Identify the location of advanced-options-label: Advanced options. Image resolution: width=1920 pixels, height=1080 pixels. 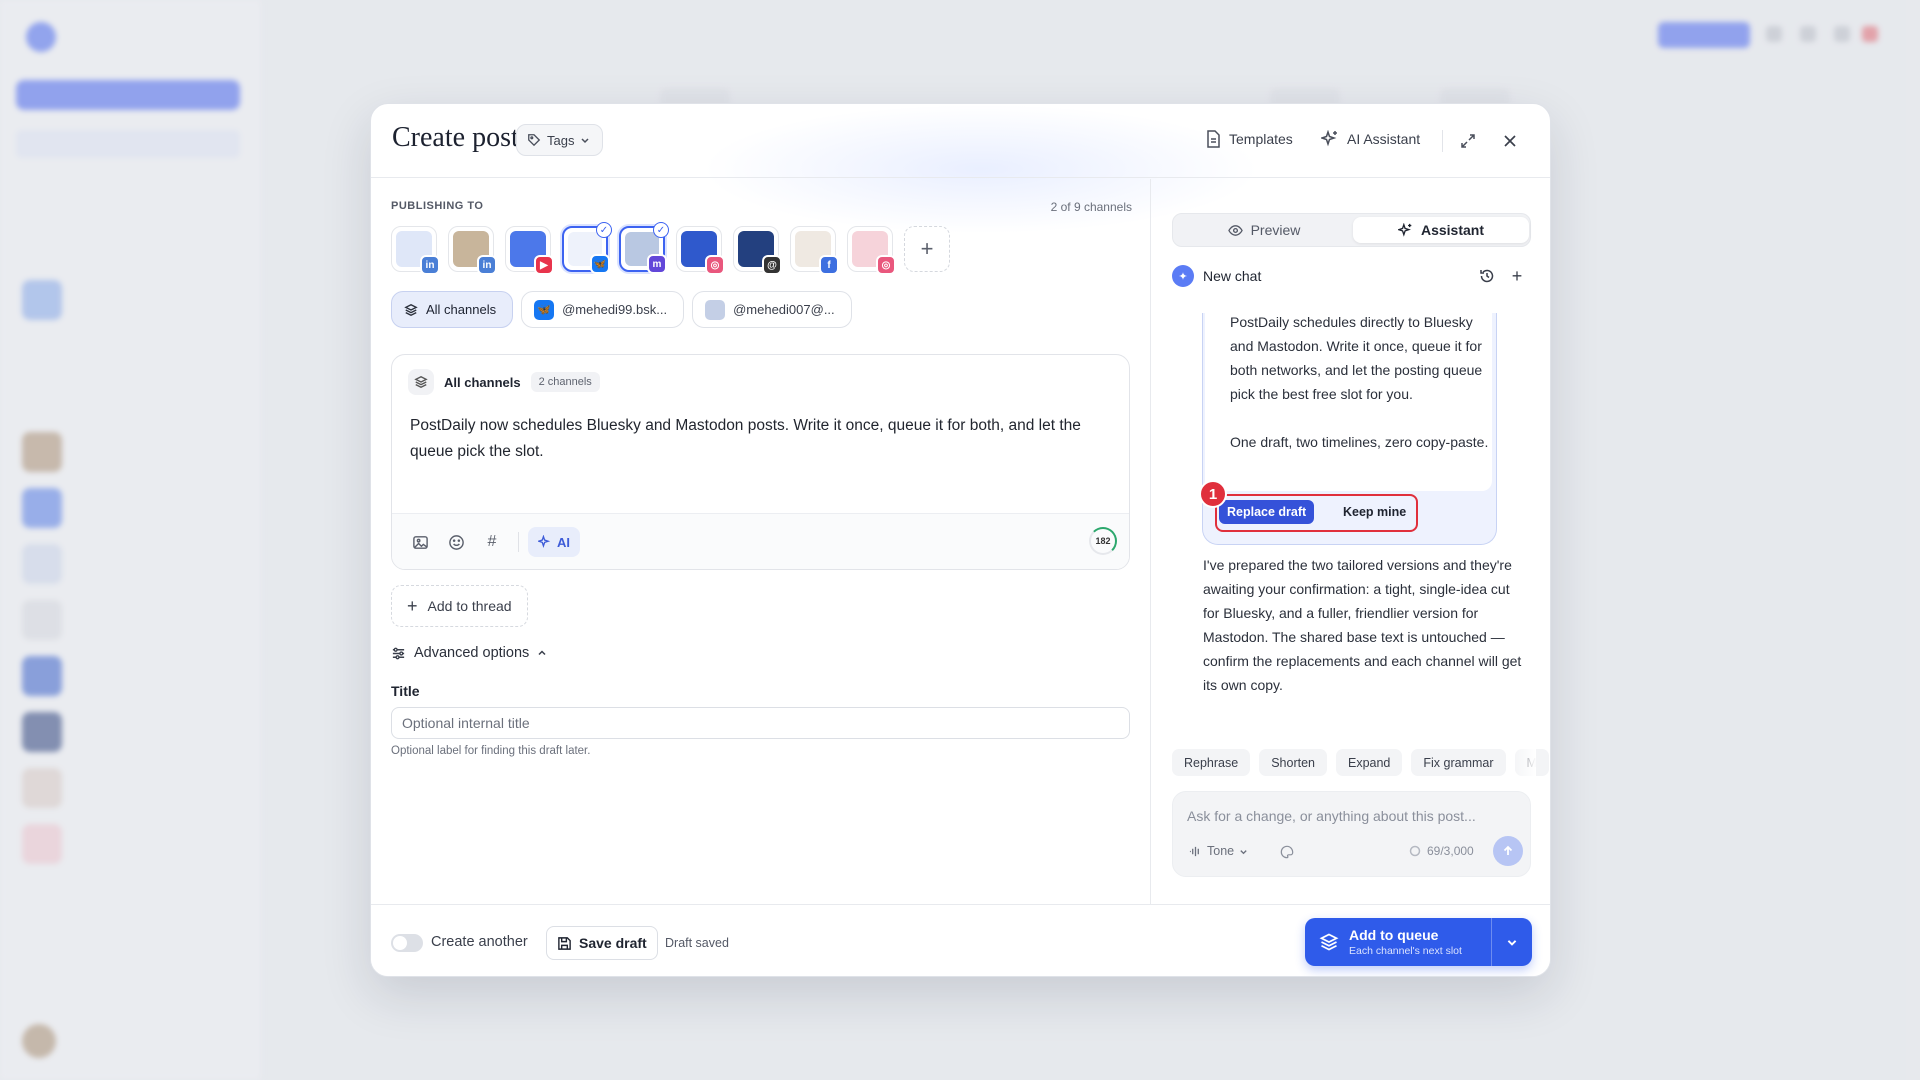
(472, 653).